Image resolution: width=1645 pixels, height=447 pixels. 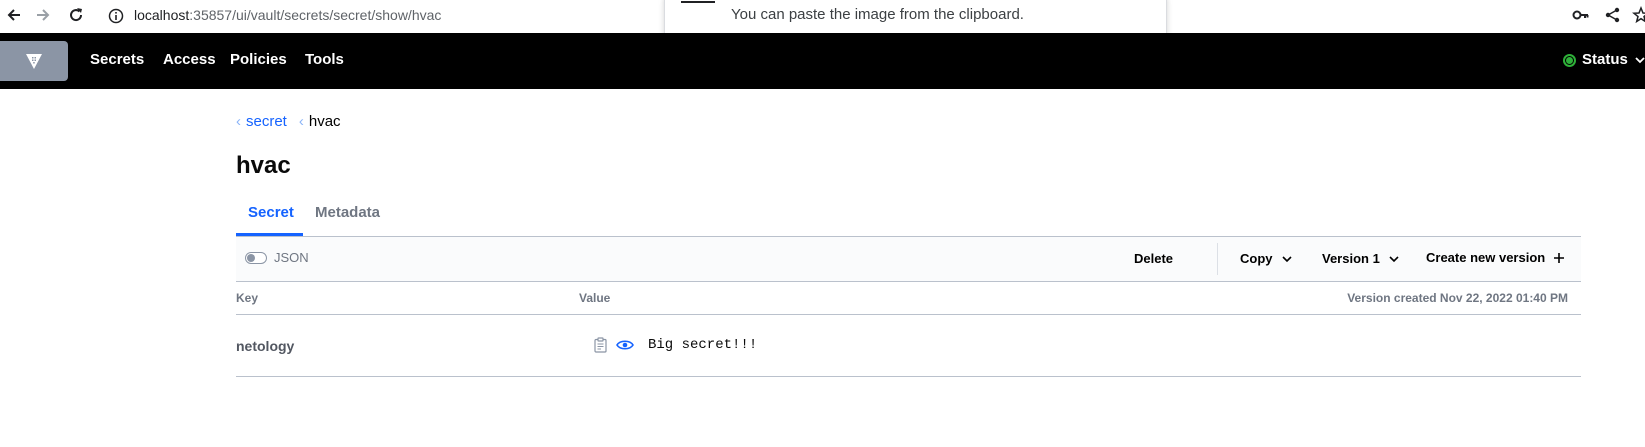 I want to click on version-label: Version 1, so click(x=1351, y=258).